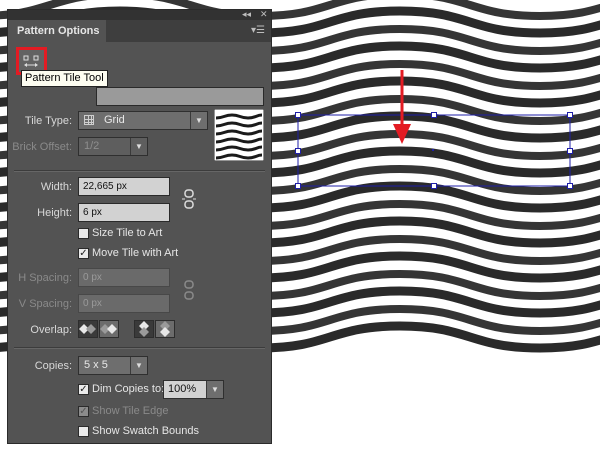 This screenshot has height=464, width=600. I want to click on h-spacing-label: H Spacing:, so click(45, 278).